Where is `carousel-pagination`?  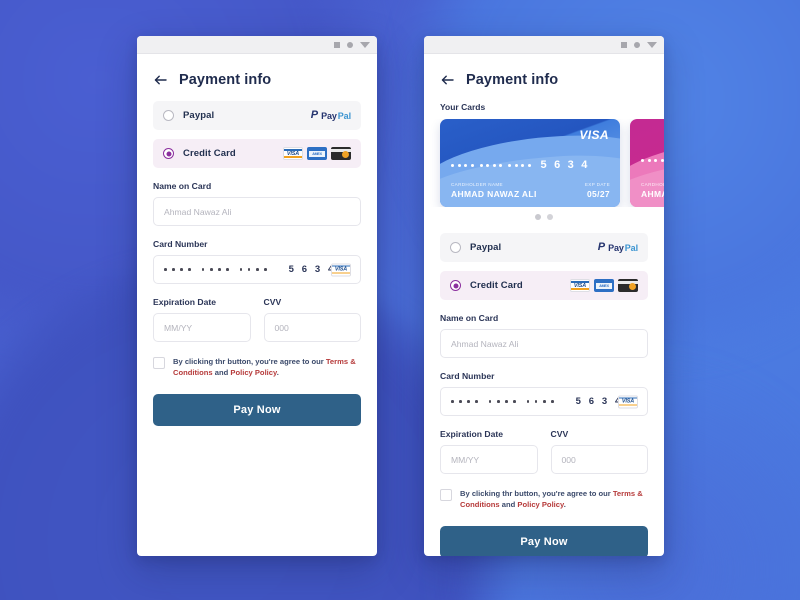
carousel-pagination is located at coordinates (544, 217).